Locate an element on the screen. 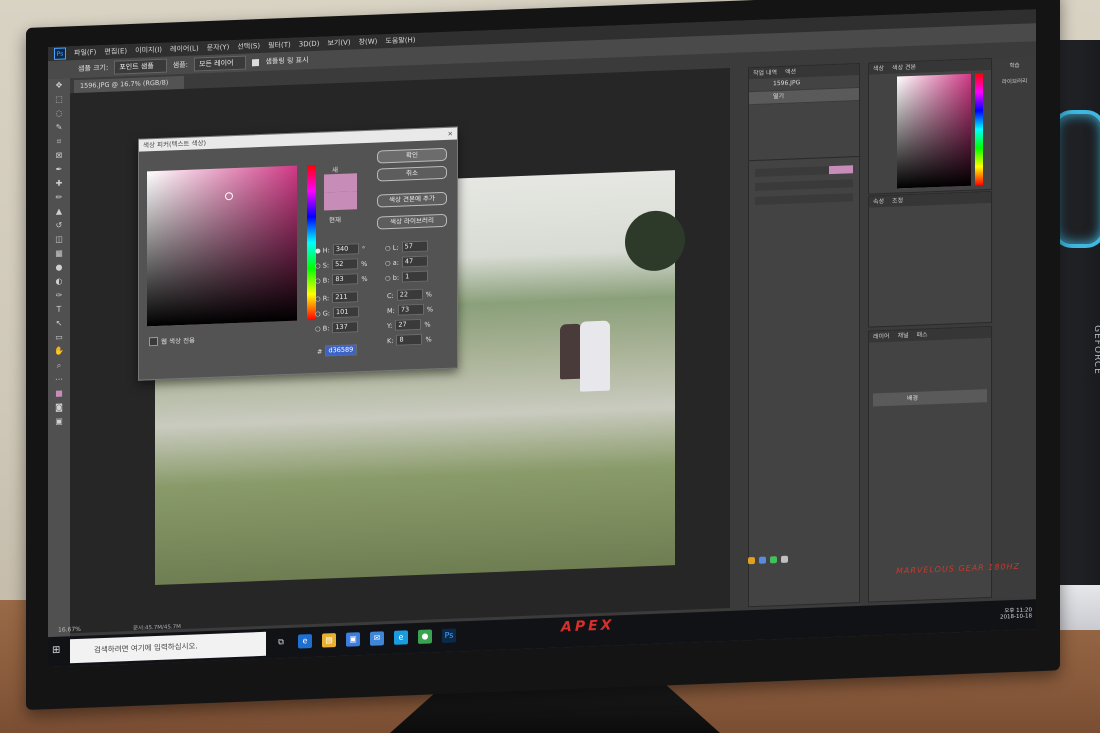 The height and width of the screenshot is (733, 1100). tab-swatches: 색상 견본 is located at coordinates (904, 68).